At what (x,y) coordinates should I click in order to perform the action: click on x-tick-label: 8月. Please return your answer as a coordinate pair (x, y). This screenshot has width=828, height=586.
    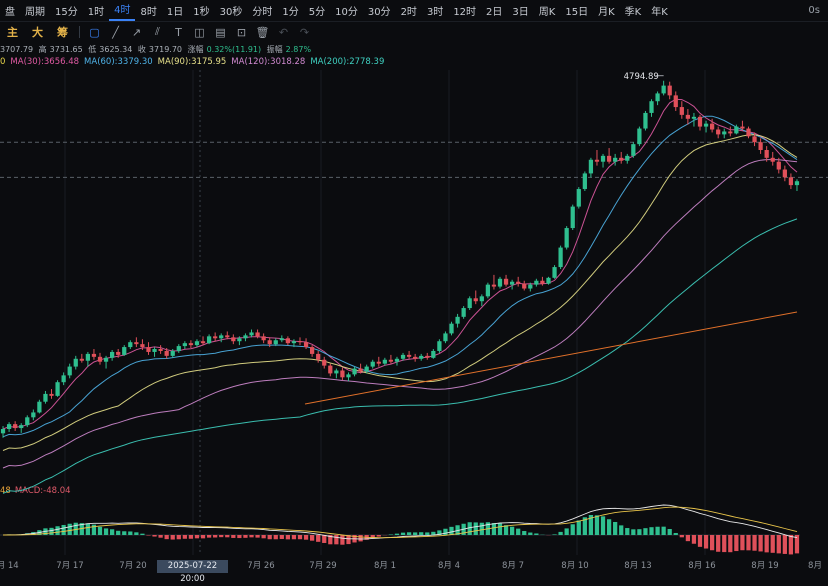
    Looking at the image, I should click on (815, 566).